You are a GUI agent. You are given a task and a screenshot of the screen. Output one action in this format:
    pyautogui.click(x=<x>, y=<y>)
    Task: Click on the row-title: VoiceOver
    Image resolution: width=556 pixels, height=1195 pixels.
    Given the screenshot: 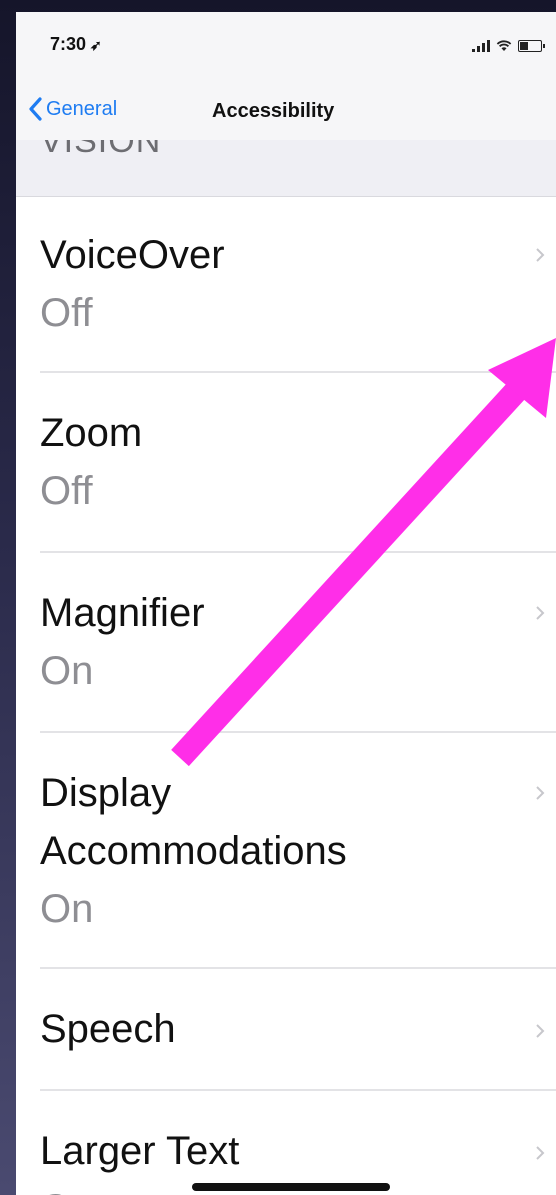 What is the action you would take?
    pyautogui.click(x=132, y=255)
    